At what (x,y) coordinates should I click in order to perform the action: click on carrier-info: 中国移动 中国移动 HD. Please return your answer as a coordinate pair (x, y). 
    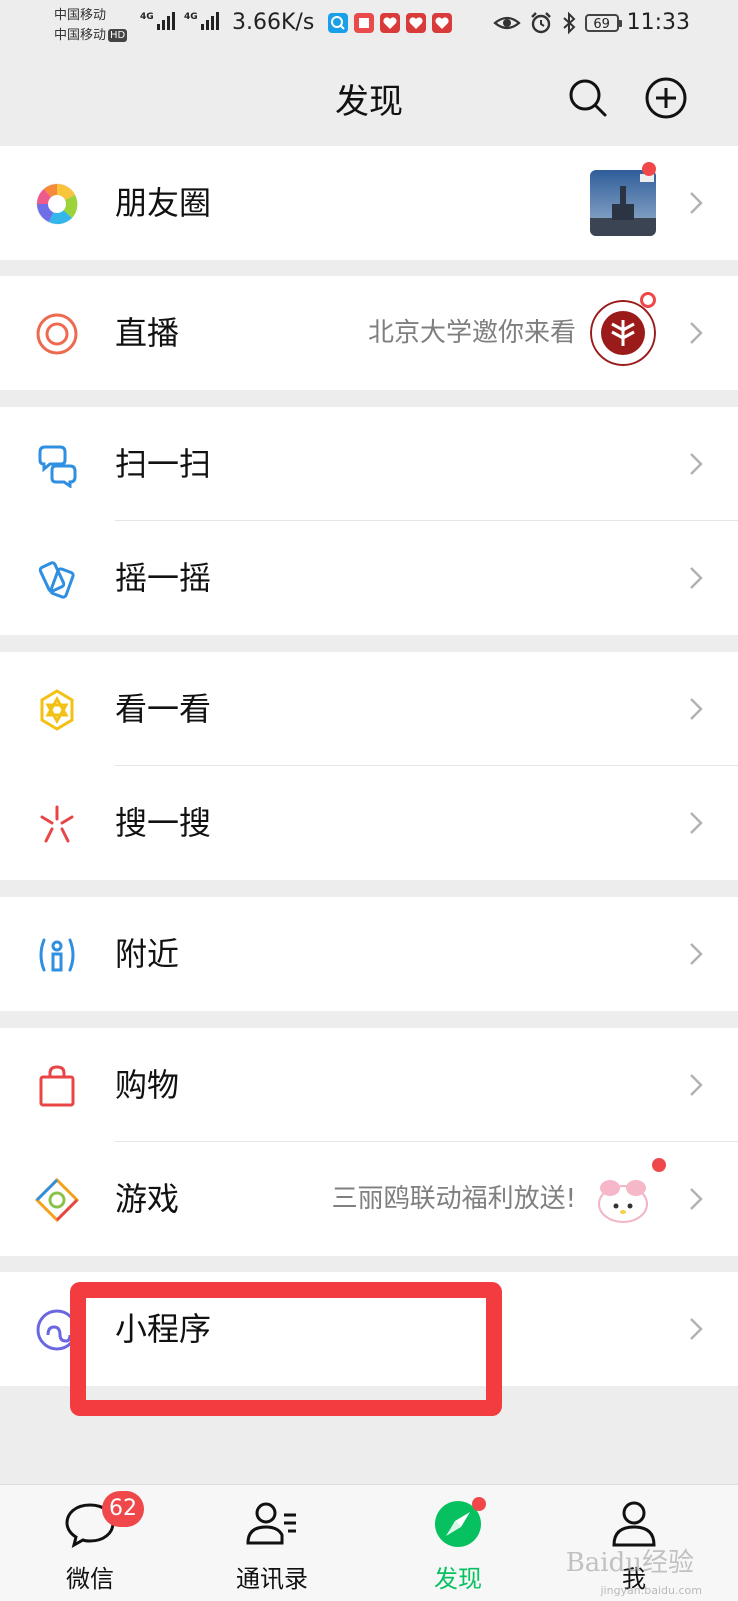
    Looking at the image, I should click on (91, 26).